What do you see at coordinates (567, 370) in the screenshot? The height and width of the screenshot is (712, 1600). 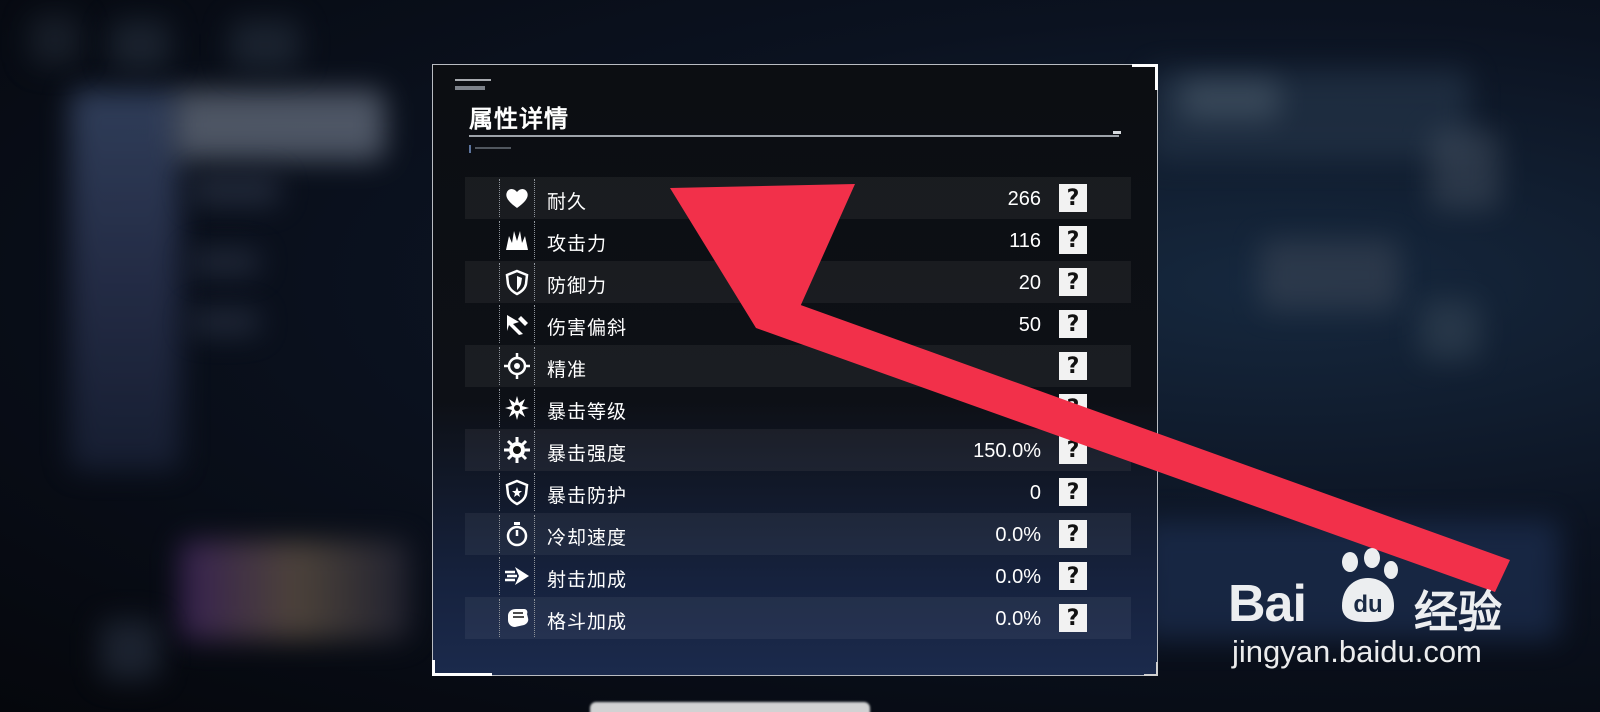 I see `stat-label: 精准` at bounding box center [567, 370].